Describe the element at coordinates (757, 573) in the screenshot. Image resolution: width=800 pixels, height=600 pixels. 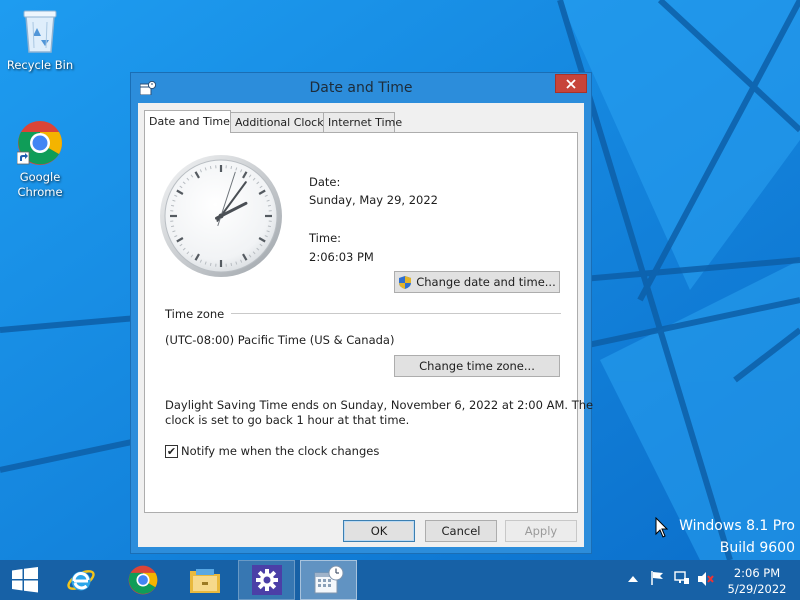
I see `clock-time: 2:06 PM` at that location.